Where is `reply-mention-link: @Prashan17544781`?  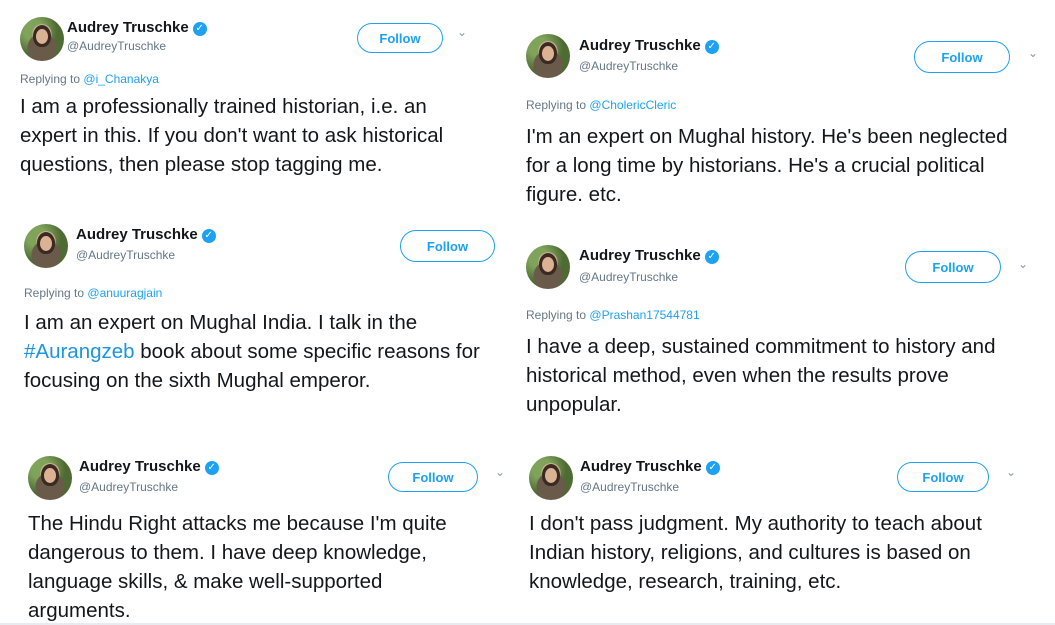 reply-mention-link: @Prashan17544781 is located at coordinates (644, 315).